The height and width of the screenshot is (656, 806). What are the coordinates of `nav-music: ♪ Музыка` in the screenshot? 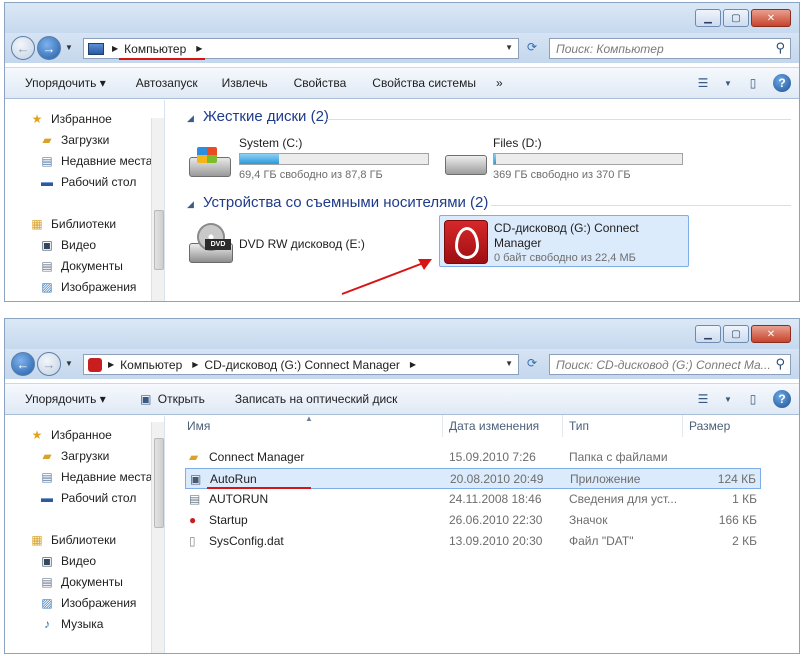 It's located at (71, 624).